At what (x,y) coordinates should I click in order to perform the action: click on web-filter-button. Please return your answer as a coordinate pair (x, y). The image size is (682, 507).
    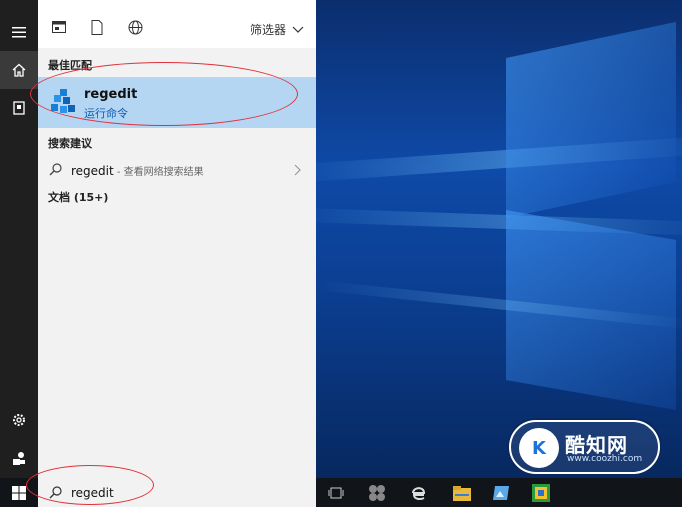
    Looking at the image, I should click on (135, 27).